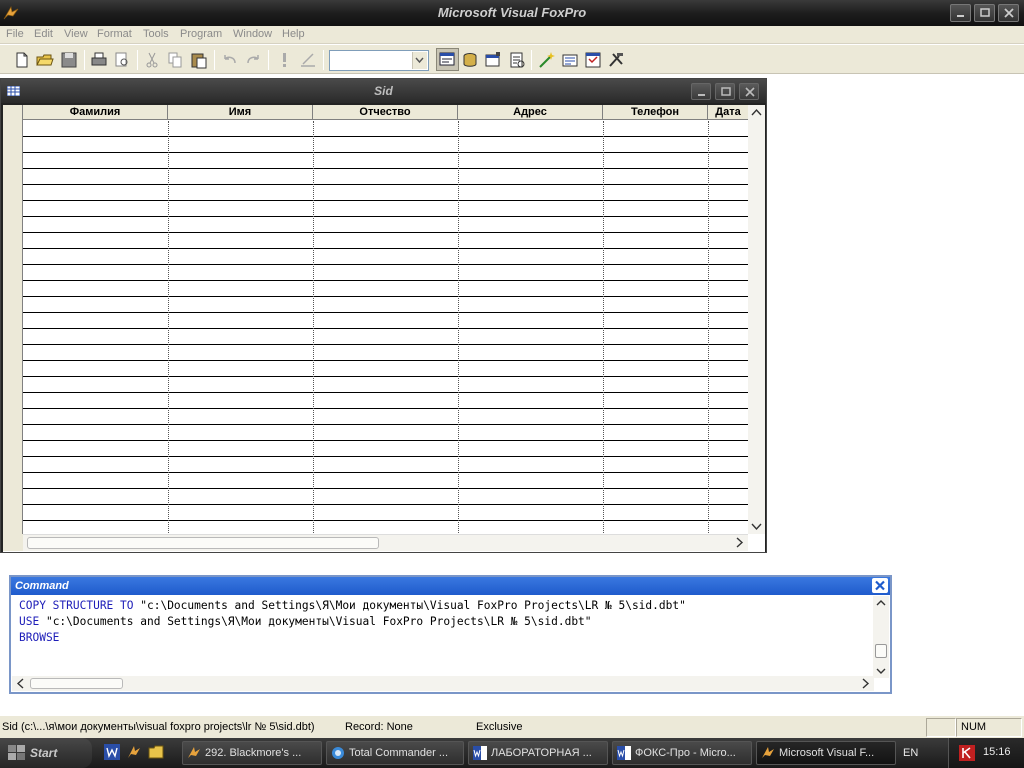  I want to click on cut-button, so click(152, 60).